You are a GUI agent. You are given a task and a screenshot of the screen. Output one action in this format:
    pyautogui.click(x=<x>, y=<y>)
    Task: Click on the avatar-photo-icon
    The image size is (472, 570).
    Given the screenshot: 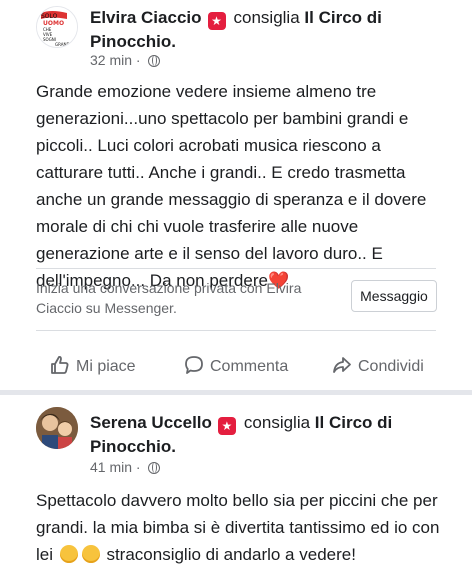 What is the action you would take?
    pyautogui.click(x=57, y=428)
    